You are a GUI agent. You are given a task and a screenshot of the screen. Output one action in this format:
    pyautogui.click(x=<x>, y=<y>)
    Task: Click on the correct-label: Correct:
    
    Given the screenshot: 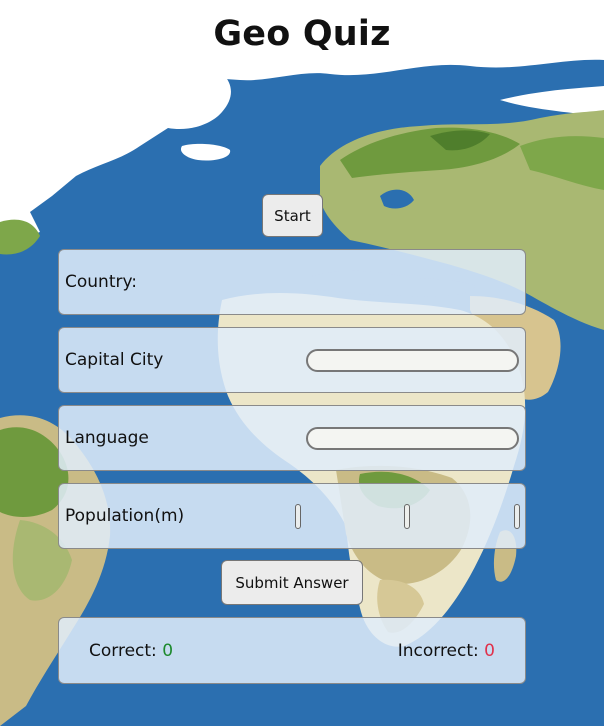 What is the action you would take?
    pyautogui.click(x=123, y=650)
    